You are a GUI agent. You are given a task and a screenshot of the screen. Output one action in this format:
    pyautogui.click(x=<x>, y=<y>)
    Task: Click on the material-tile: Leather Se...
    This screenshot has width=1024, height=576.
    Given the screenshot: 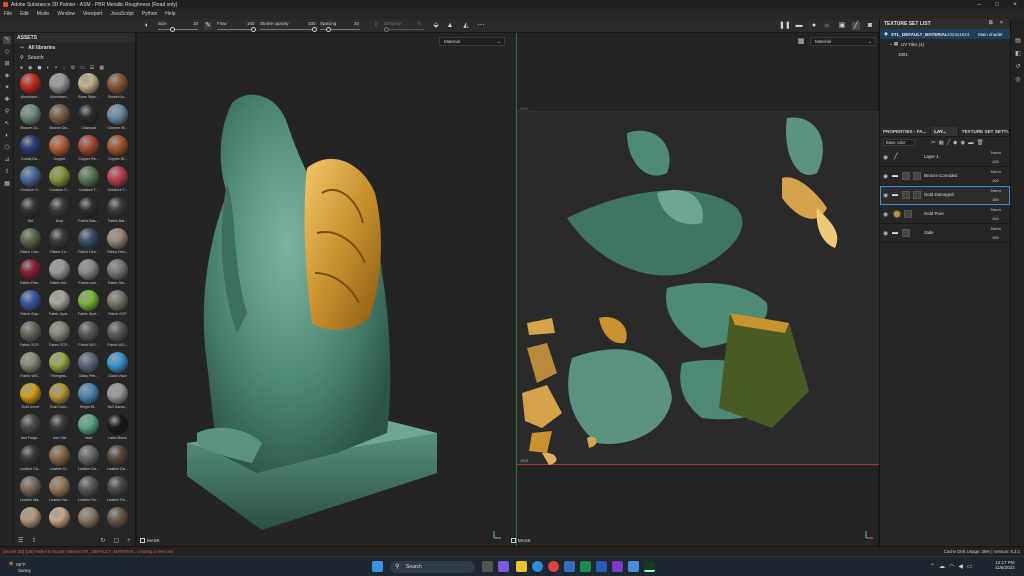 What is the action you would take?
    pyautogui.click(x=117, y=518)
    